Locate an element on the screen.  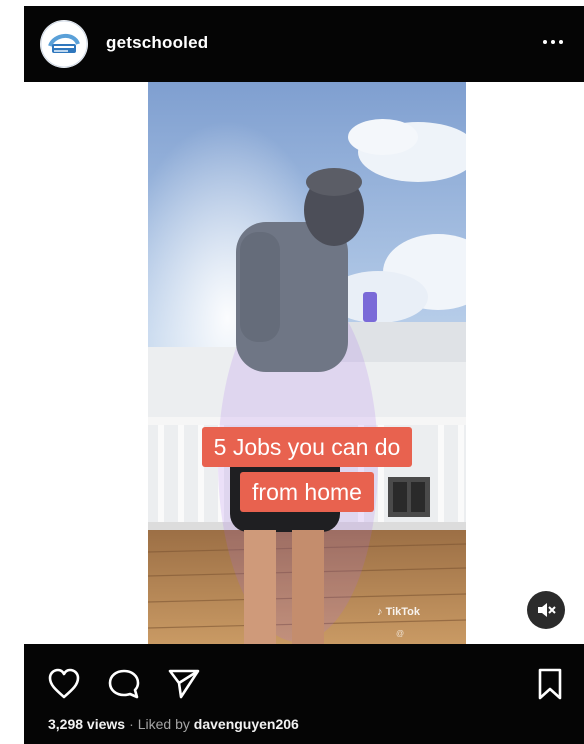
comment-button is located at coordinates (124, 684).